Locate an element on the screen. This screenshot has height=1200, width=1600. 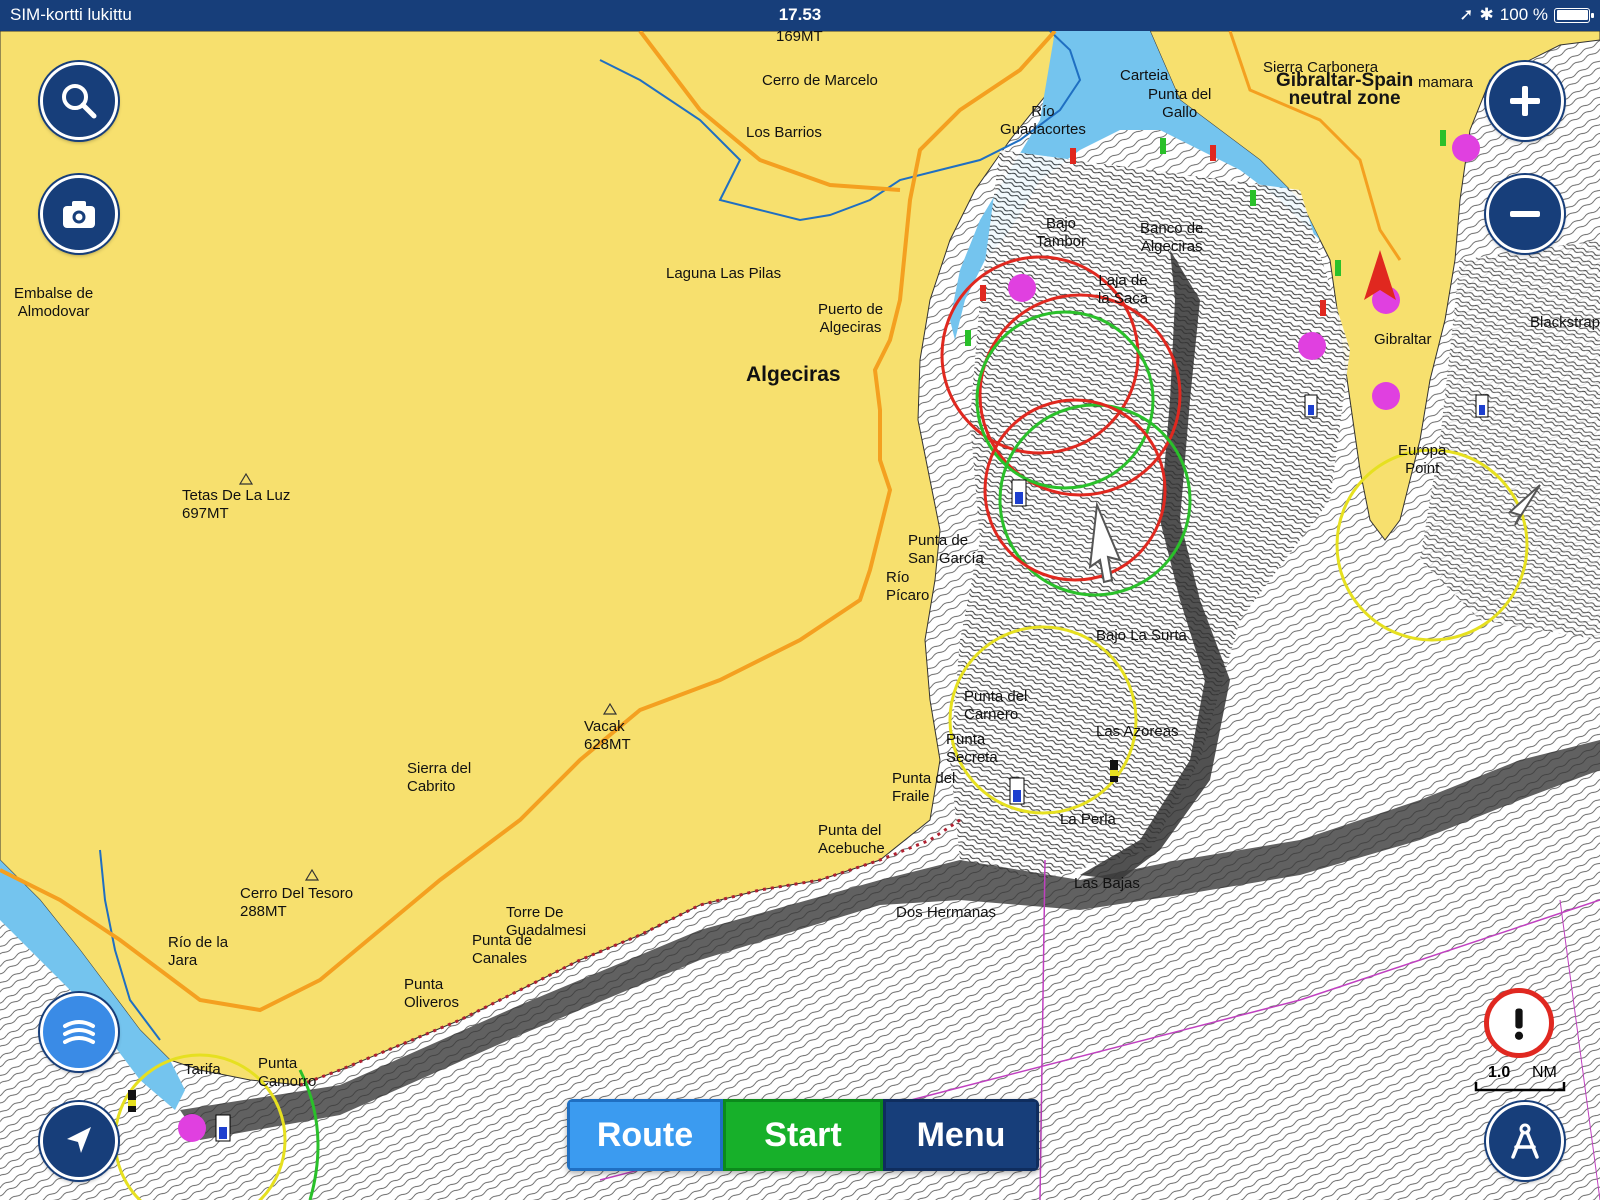
status-bar: SIM-kortti lukittu 17.53 ➚ ✱ 100 % is located at coordinates (800, 15).